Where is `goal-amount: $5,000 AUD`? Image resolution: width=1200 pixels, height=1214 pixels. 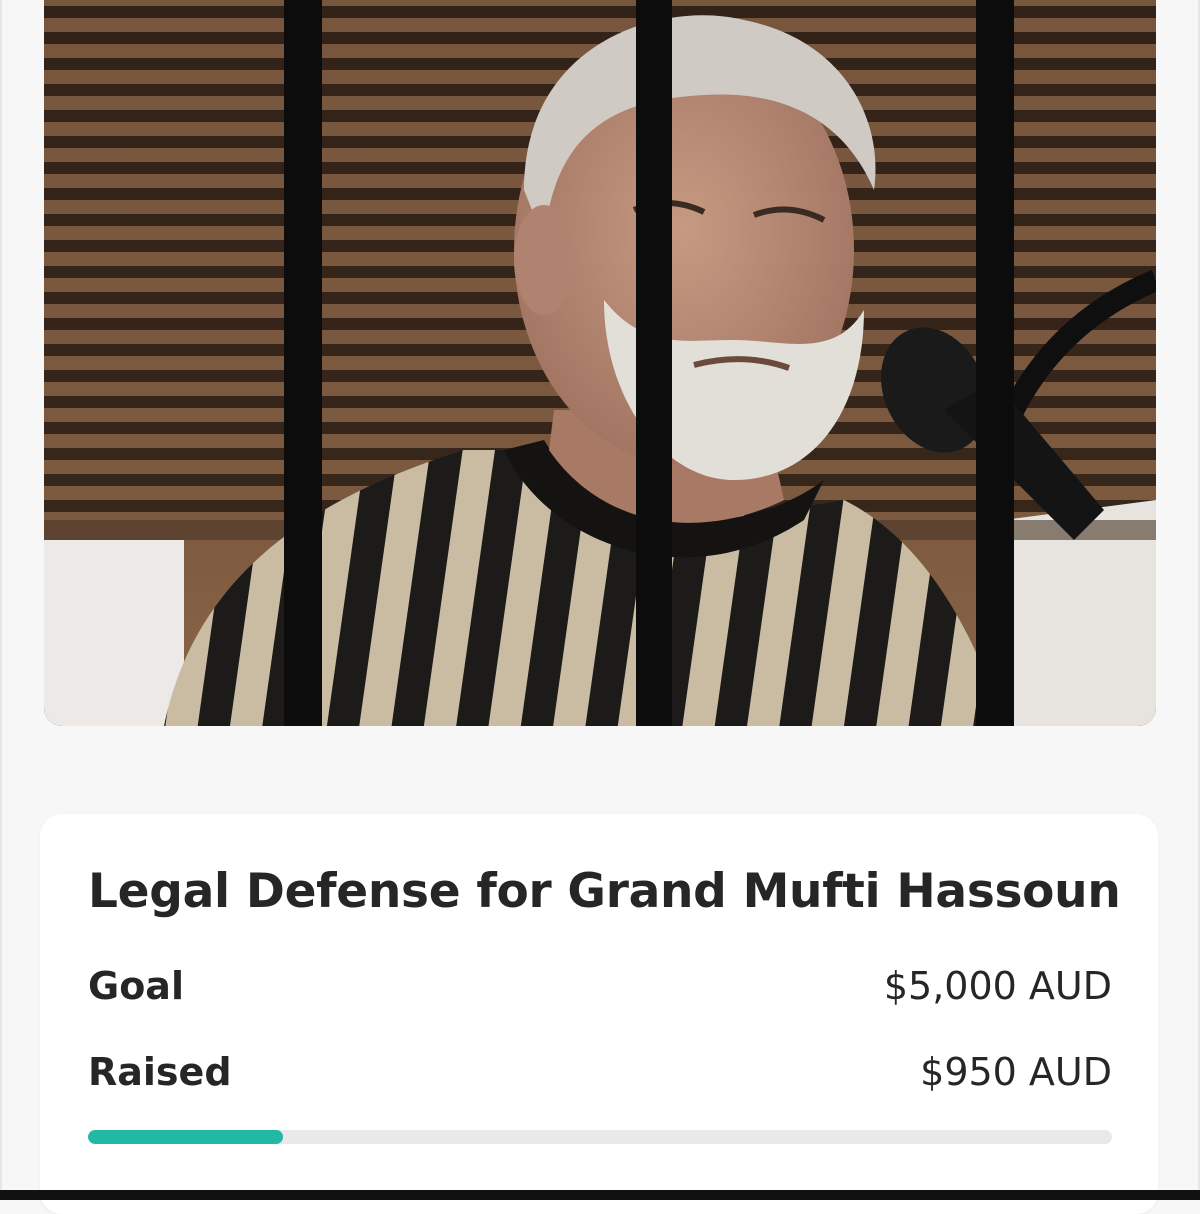 goal-amount: $5,000 AUD is located at coordinates (997, 986).